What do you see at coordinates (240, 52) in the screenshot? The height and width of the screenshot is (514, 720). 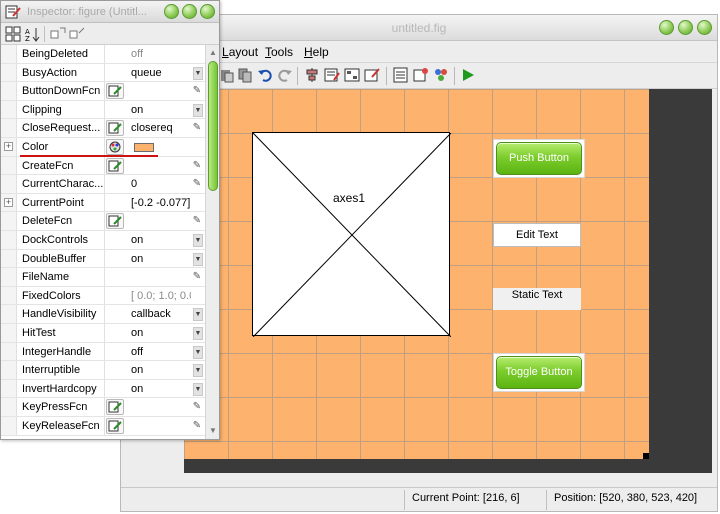 I see `menu-layout: Layout` at bounding box center [240, 52].